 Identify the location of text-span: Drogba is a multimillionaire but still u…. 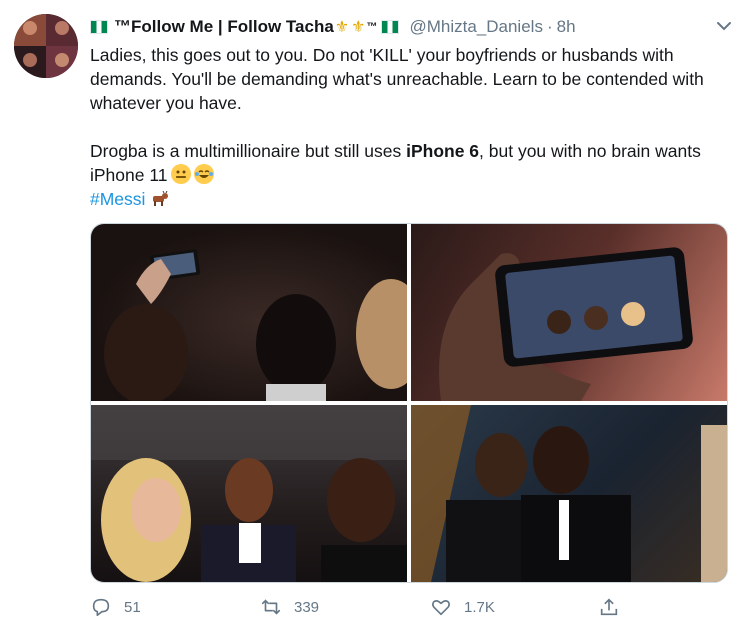
(248, 151).